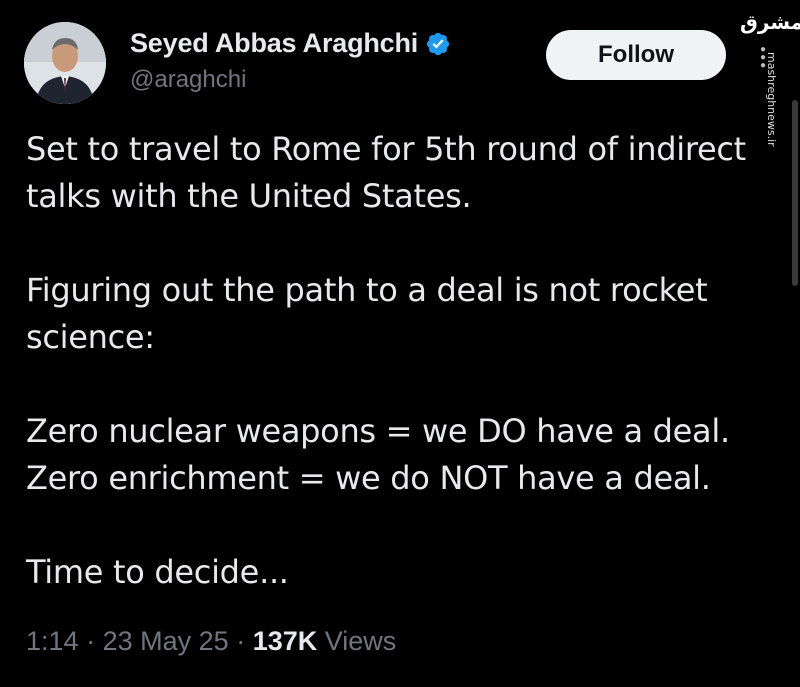  Describe the element at coordinates (795, 193) in the screenshot. I see `scrollbar` at that location.